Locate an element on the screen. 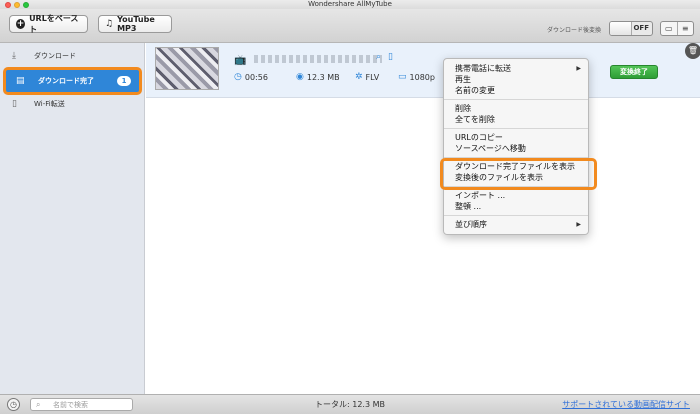  film-icon: ✲ is located at coordinates (359, 77).